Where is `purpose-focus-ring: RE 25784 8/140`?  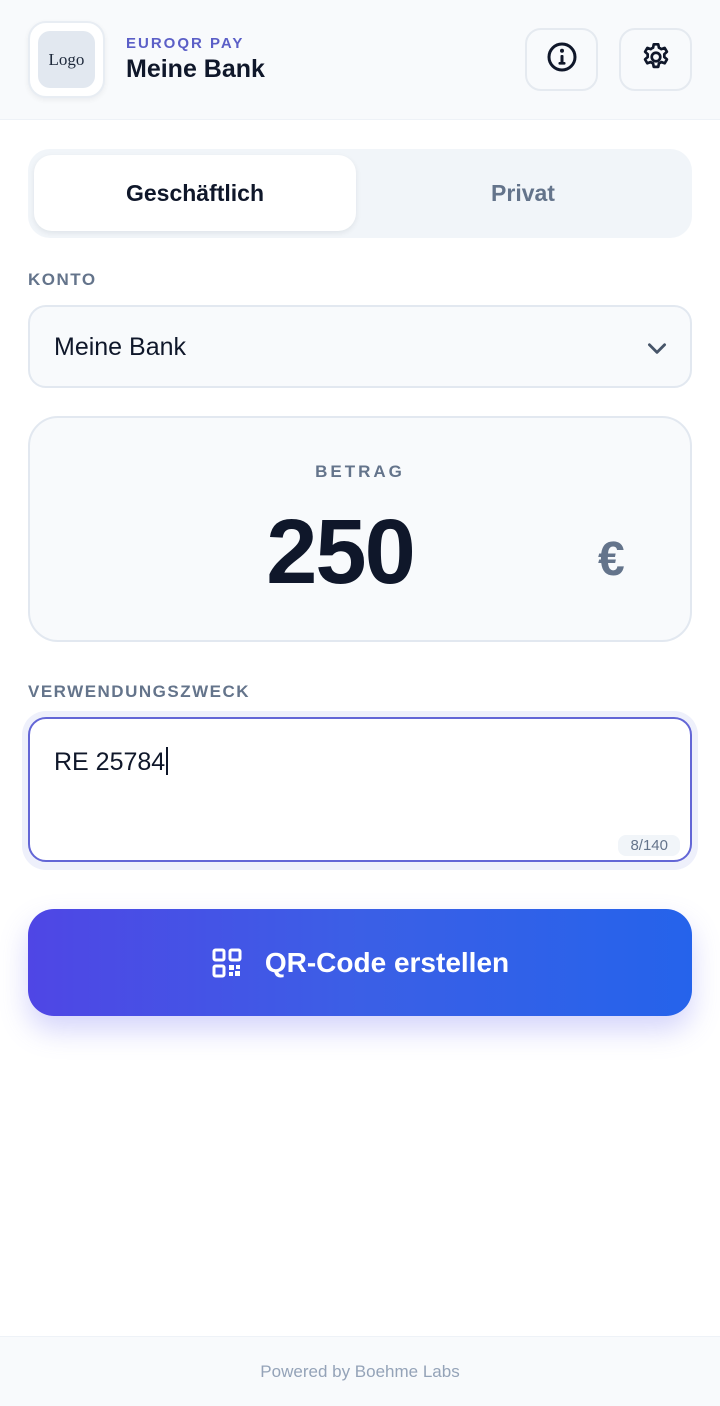
purpose-focus-ring: RE 25784 8/140 is located at coordinates (360, 790).